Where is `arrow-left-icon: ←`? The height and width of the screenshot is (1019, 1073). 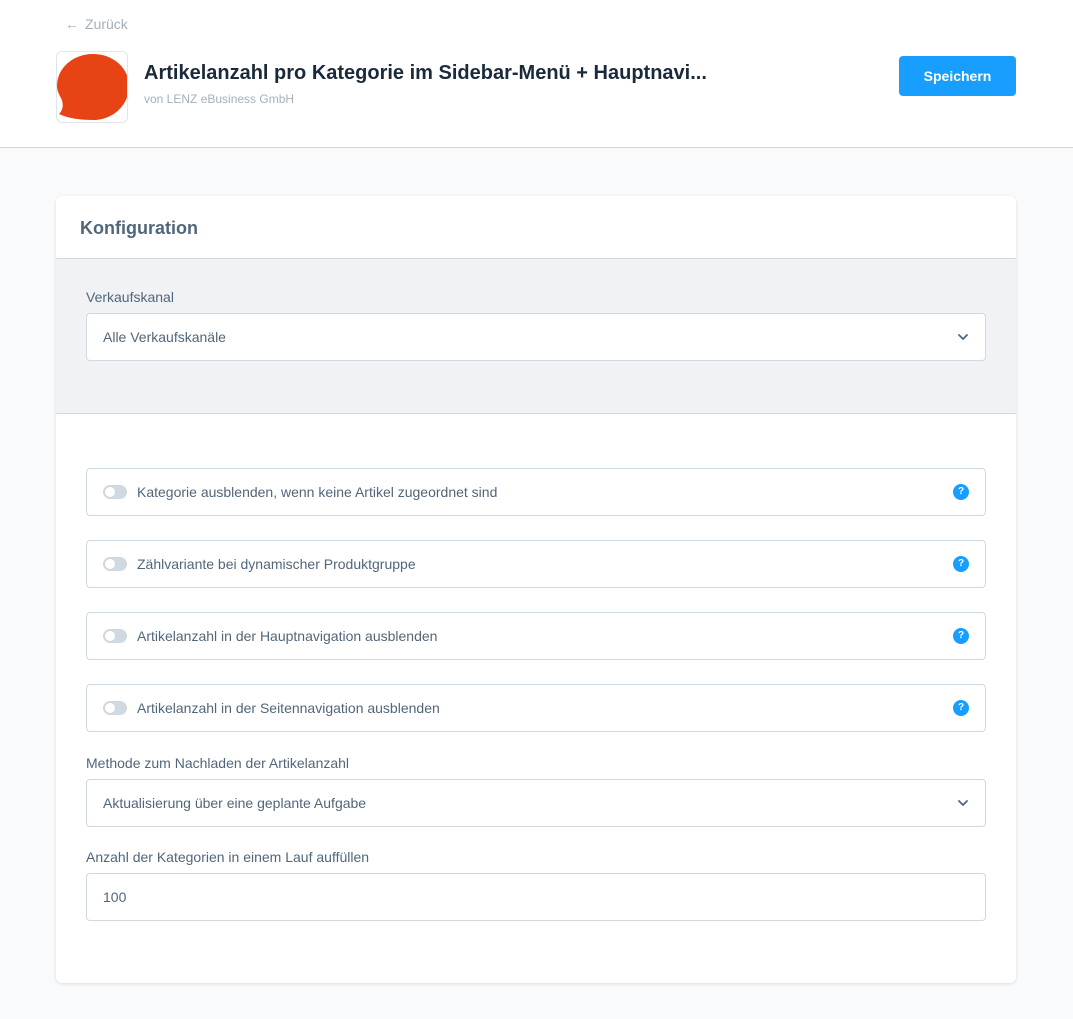
arrow-left-icon: ← is located at coordinates (72, 24).